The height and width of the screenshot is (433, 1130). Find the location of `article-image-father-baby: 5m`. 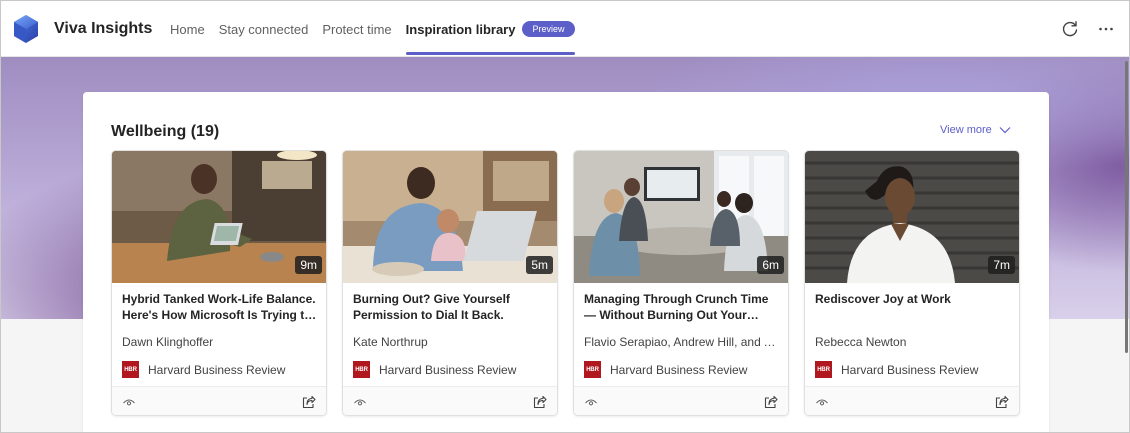

article-image-father-baby: 5m is located at coordinates (450, 217).